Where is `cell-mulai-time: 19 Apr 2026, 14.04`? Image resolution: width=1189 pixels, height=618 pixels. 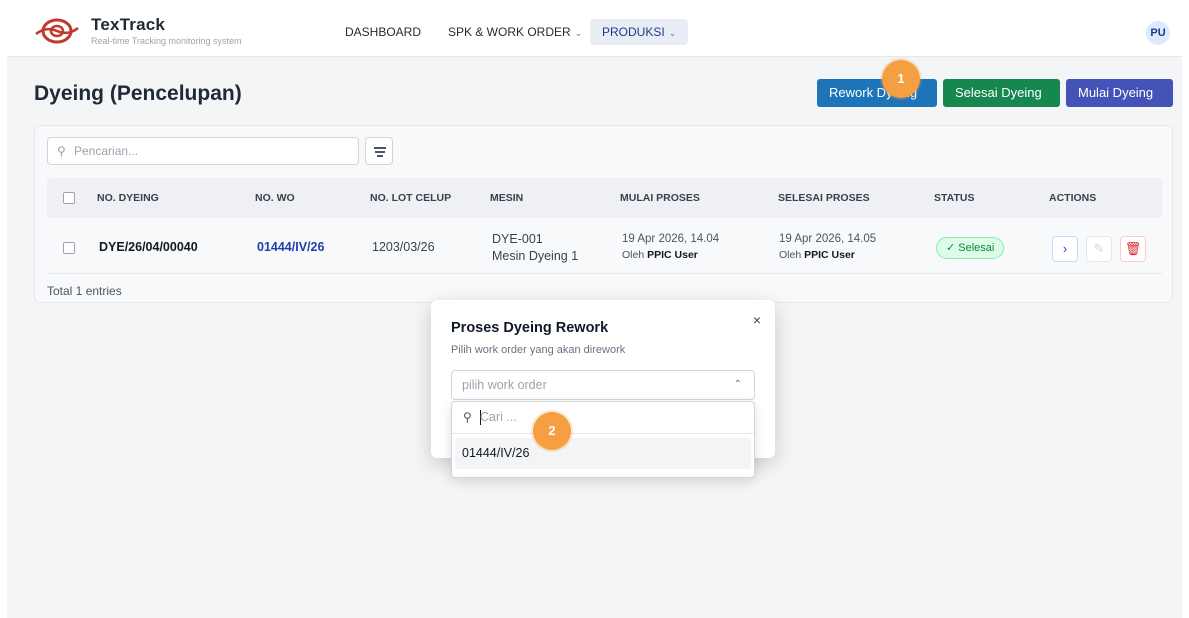 cell-mulai-time: 19 Apr 2026, 14.04 is located at coordinates (671, 239).